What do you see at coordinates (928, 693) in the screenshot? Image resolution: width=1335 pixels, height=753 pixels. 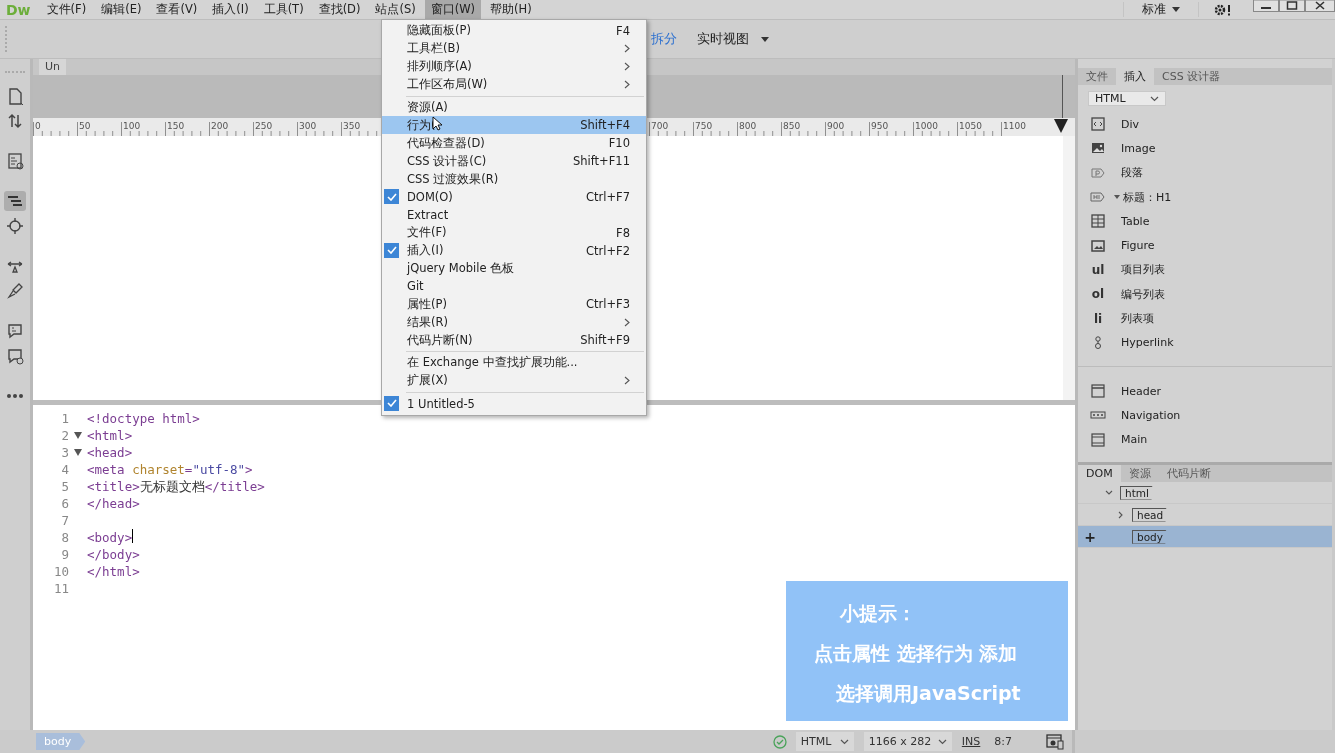 I see `tip-text: 选择调用JavaScript` at bounding box center [928, 693].